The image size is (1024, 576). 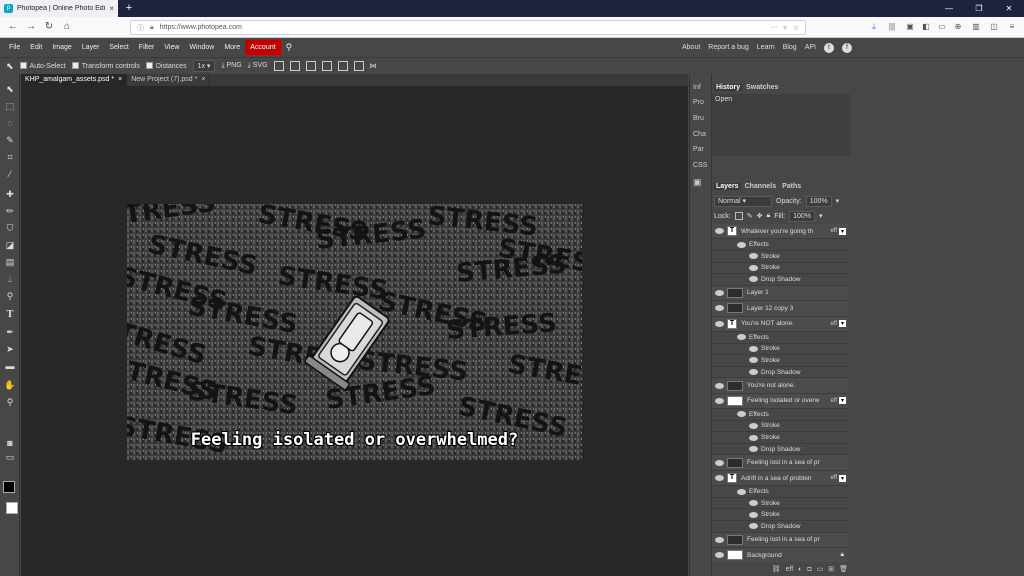 I want to click on pen-tool-icon: ✒, so click(x=10, y=332).